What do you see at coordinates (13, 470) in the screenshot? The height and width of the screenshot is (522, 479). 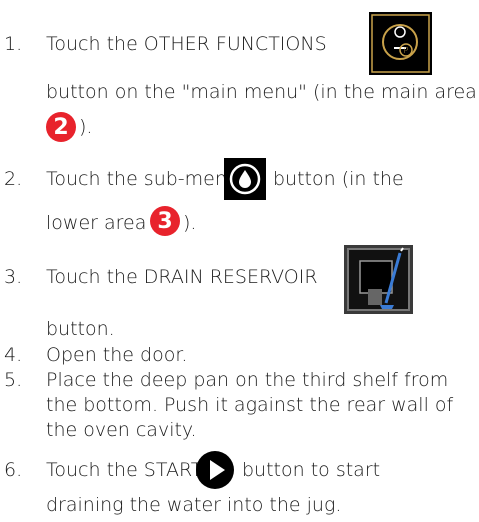 I see `step-6-number: 6.` at bounding box center [13, 470].